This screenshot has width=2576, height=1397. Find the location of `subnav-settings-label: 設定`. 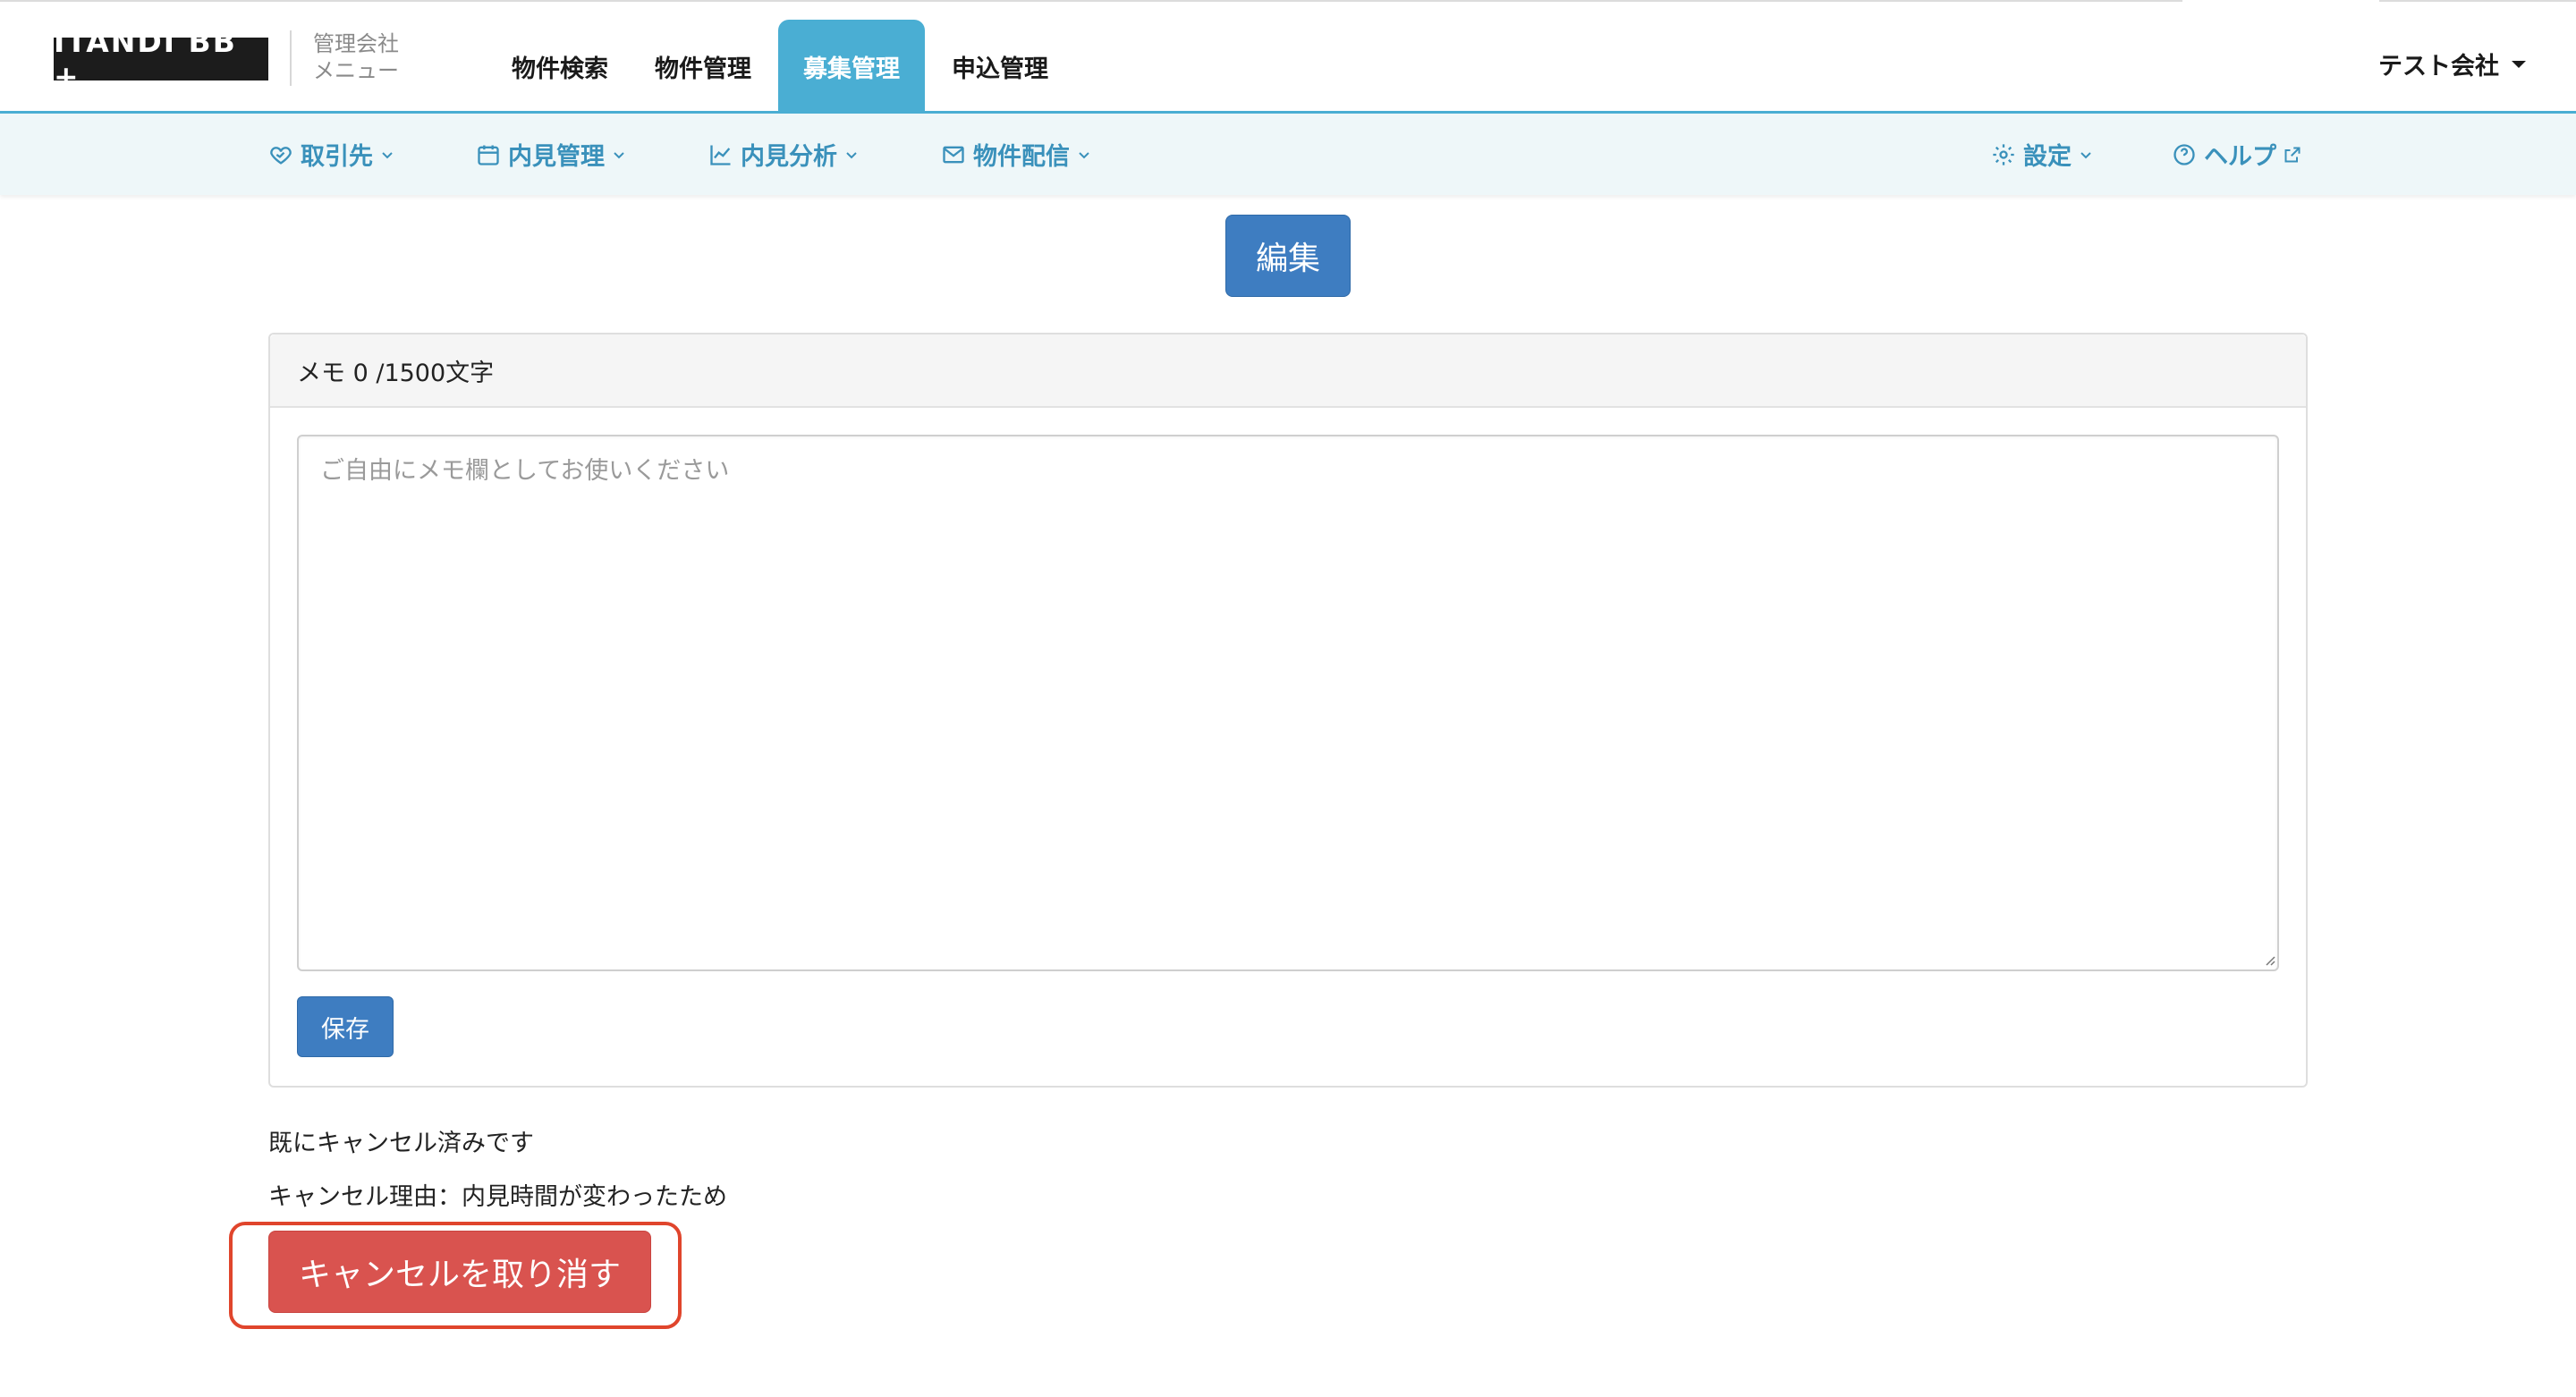

subnav-settings-label: 設定 is located at coordinates (2047, 157).